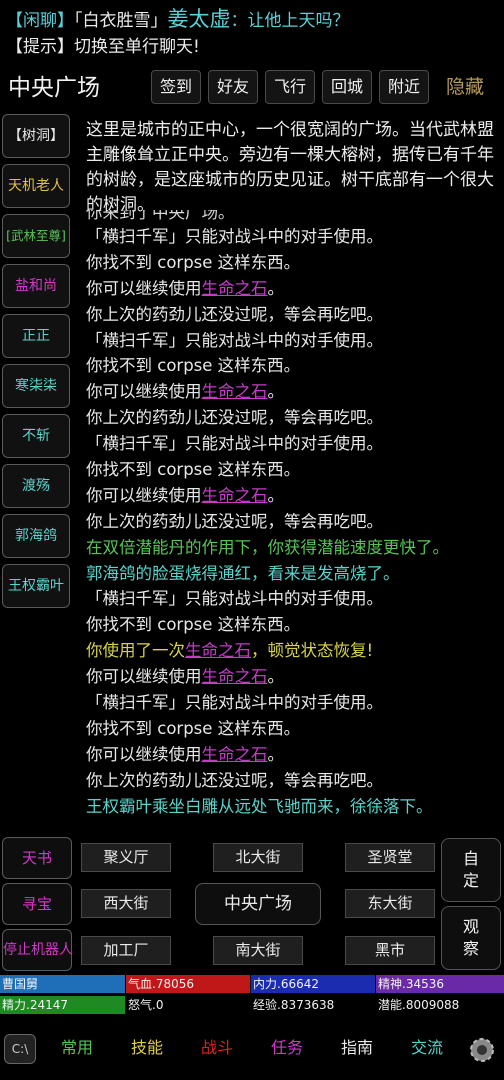 This screenshot has height=1080, width=504. Describe the element at coordinates (482, 1050) in the screenshot. I see `gear-icon` at that location.